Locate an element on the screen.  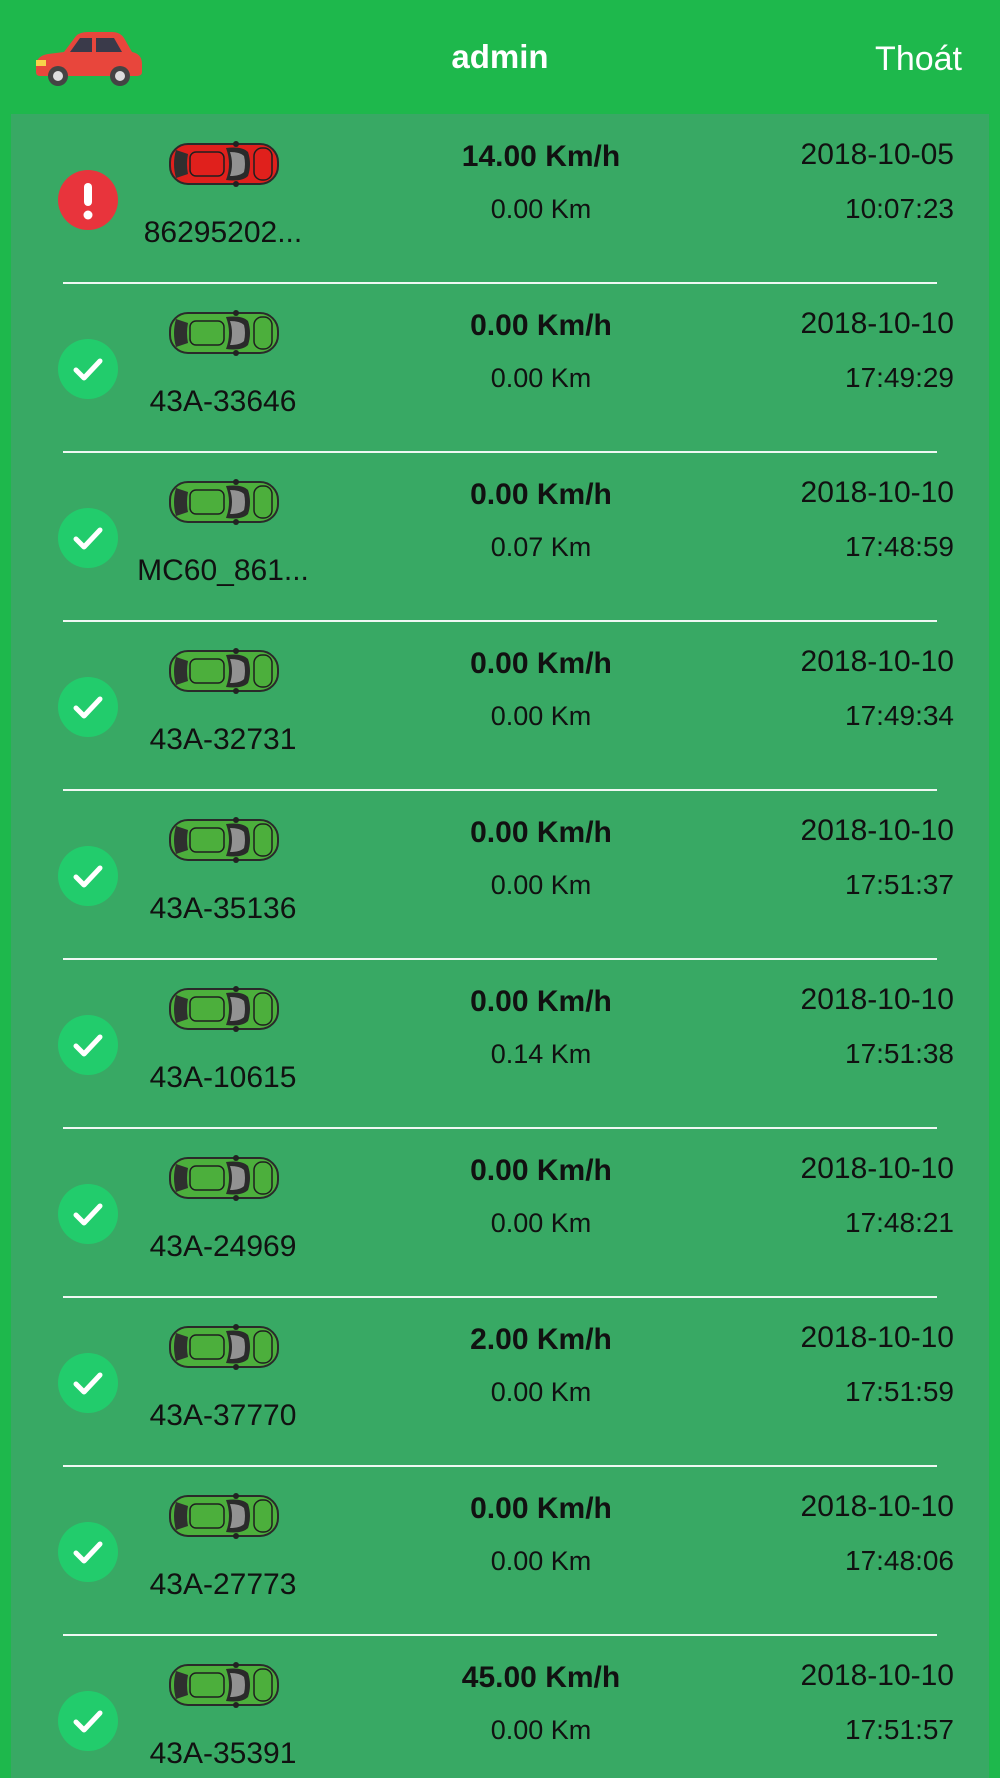
vehicle-time: 10:07:23 is located at coordinates (899, 208).